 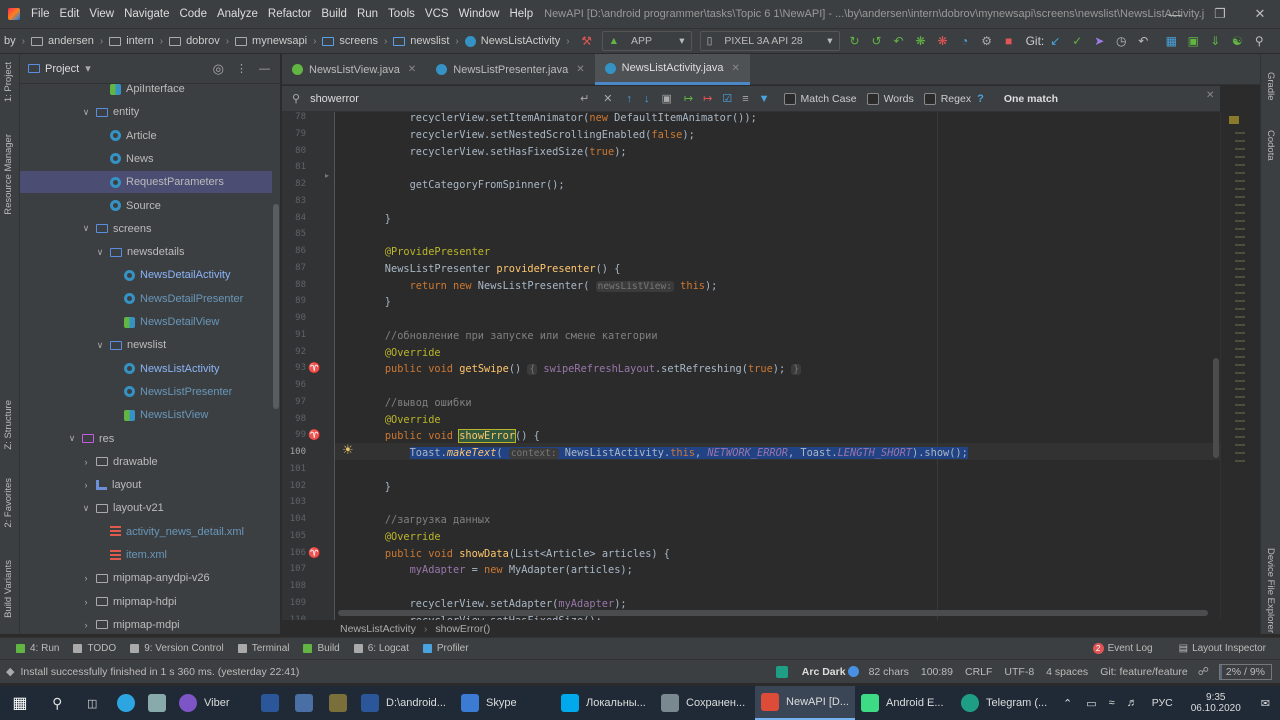 What do you see at coordinates (1143, 41) in the screenshot?
I see `rollback-icon: ↶` at bounding box center [1143, 41].